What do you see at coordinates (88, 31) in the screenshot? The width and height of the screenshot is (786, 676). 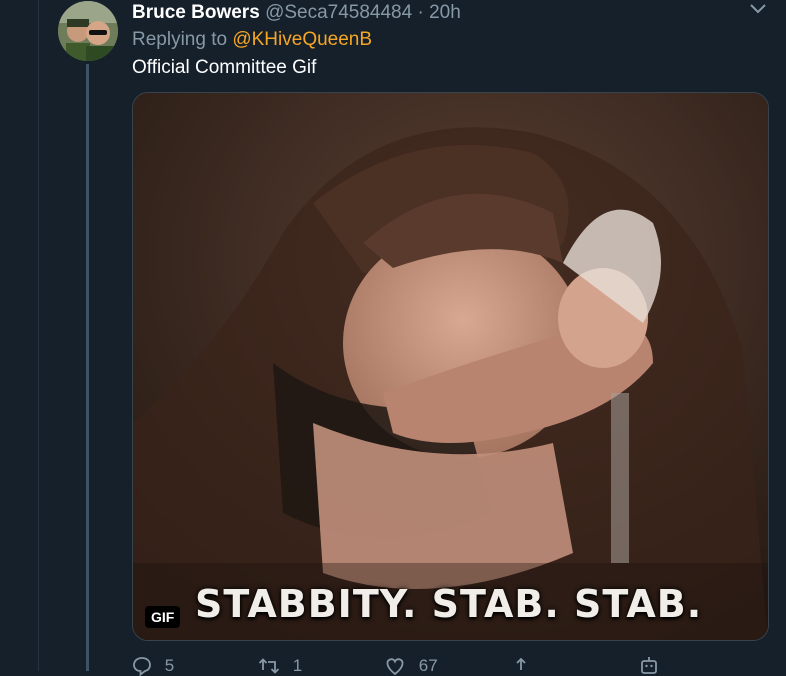 I see `avatar` at bounding box center [88, 31].